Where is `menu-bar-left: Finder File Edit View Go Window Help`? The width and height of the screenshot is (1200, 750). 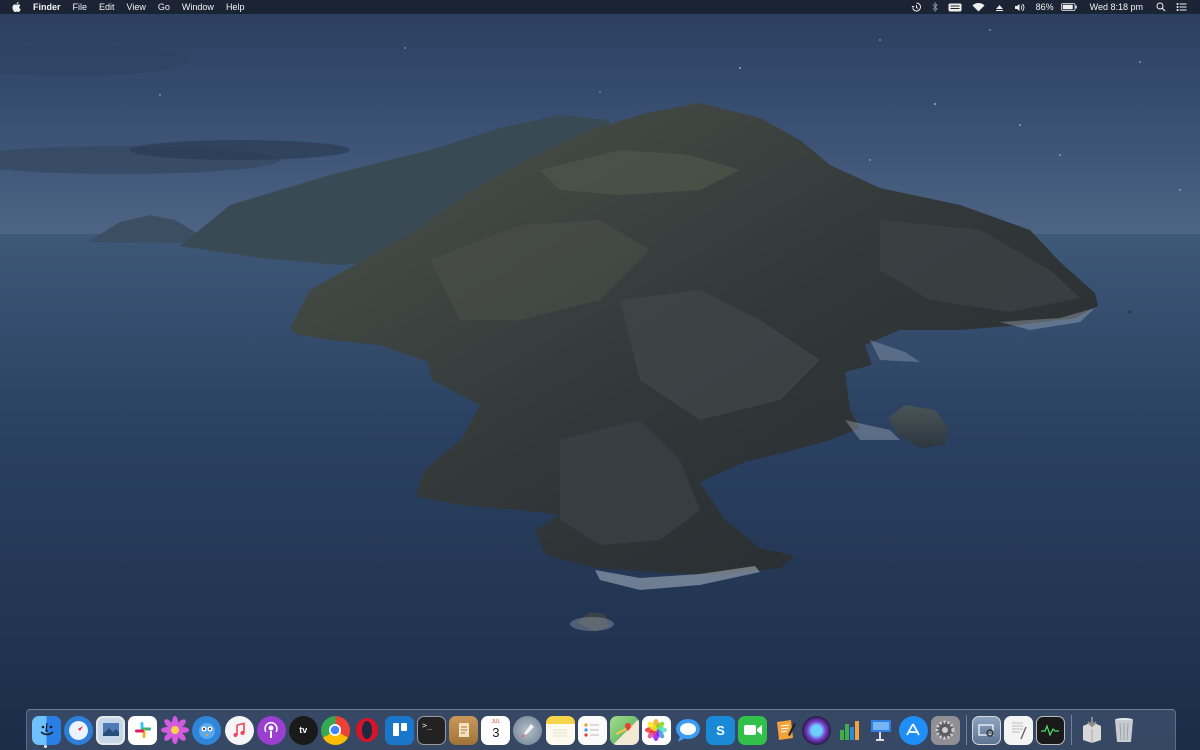 menu-bar-left: Finder File Edit View Go Window Help is located at coordinates (125, 7).